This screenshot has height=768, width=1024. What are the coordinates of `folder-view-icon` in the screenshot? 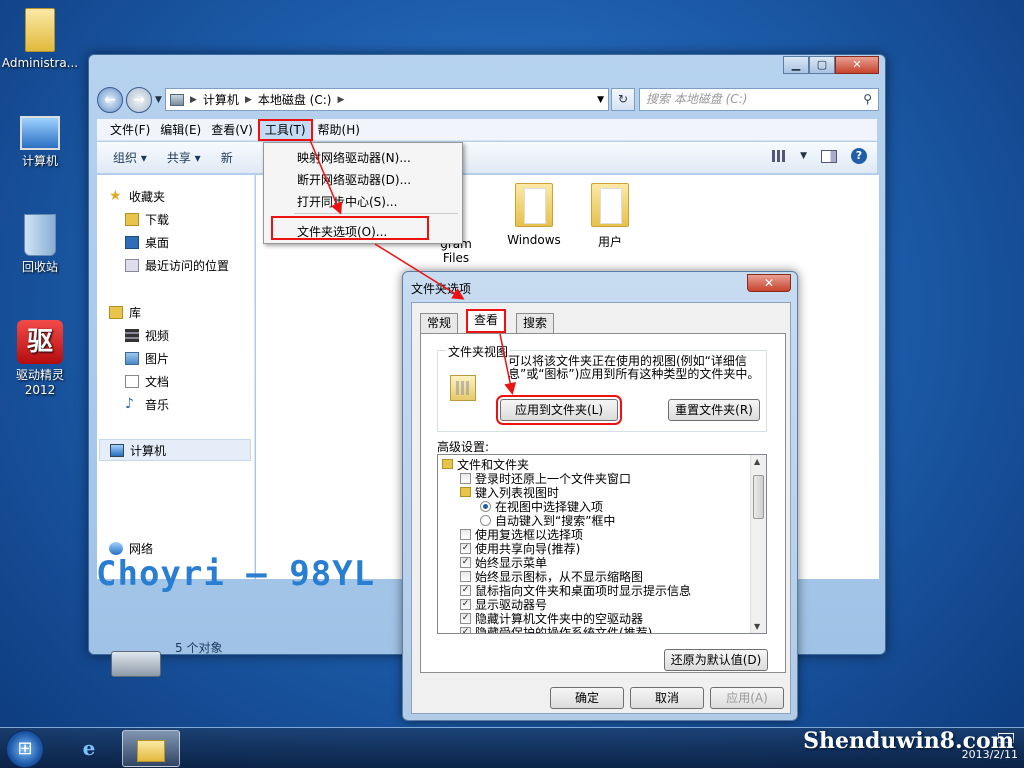 It's located at (463, 388).